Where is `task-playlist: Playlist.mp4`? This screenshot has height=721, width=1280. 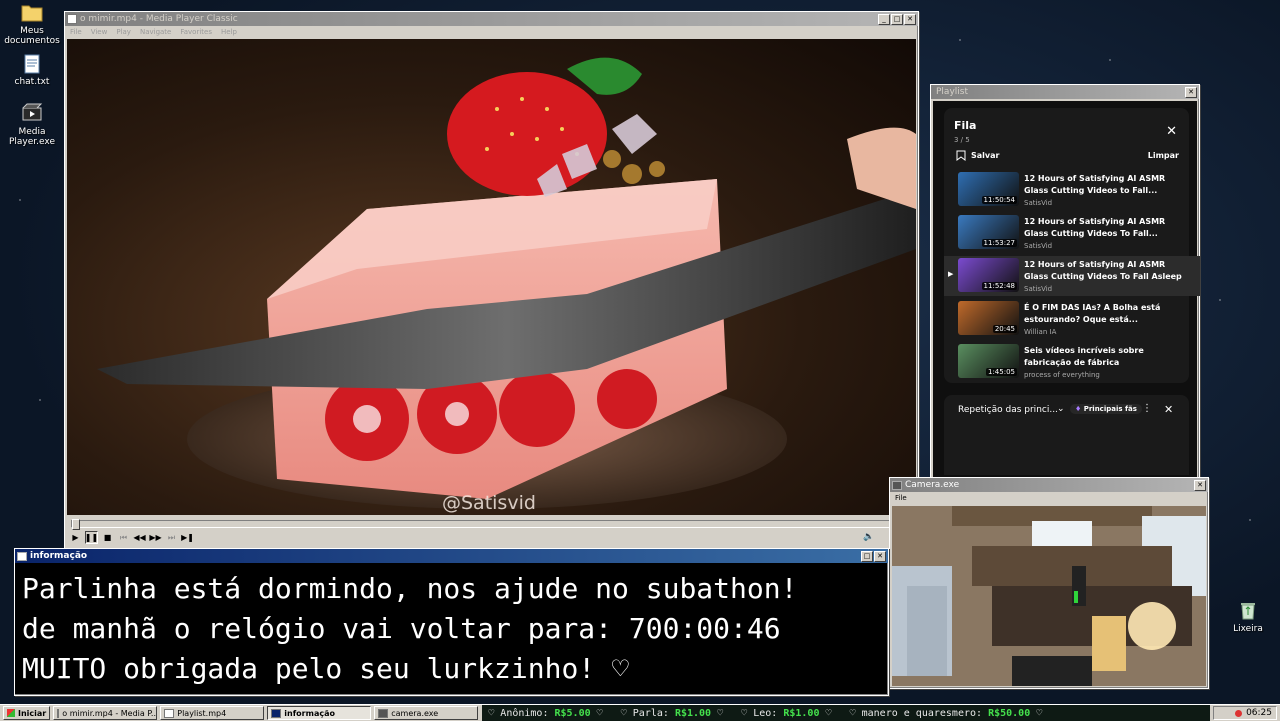
task-playlist: Playlist.mp4 is located at coordinates (212, 713).